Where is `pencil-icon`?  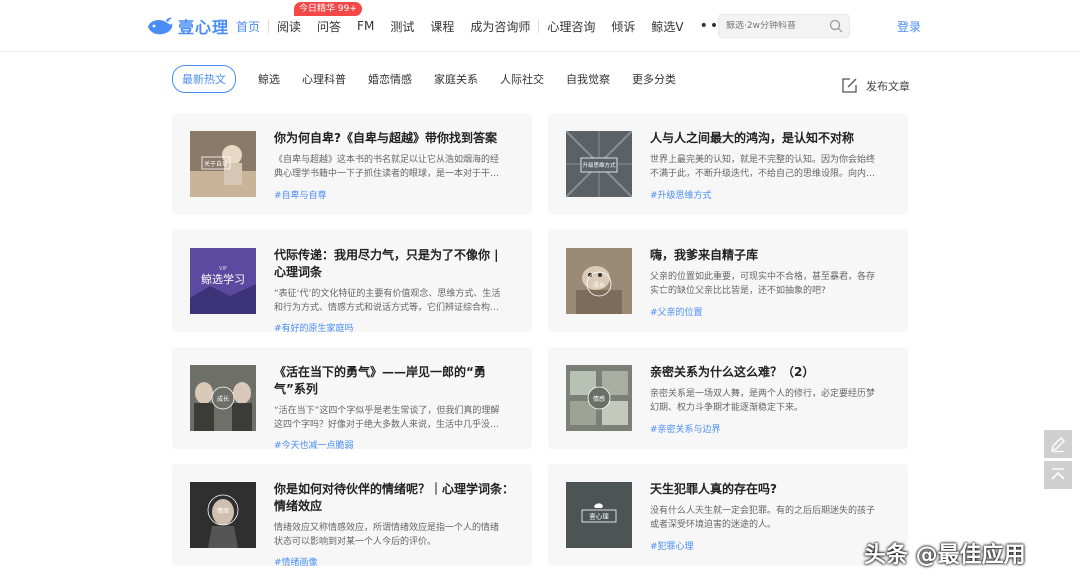
pencil-icon is located at coordinates (1058, 445).